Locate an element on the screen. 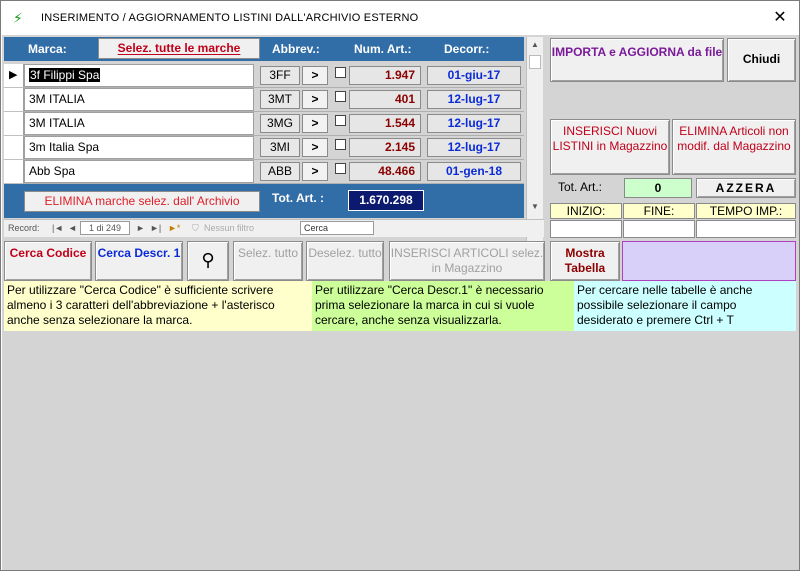 The width and height of the screenshot is (800, 571). total-articles-value: 1.670.298 is located at coordinates (386, 200).